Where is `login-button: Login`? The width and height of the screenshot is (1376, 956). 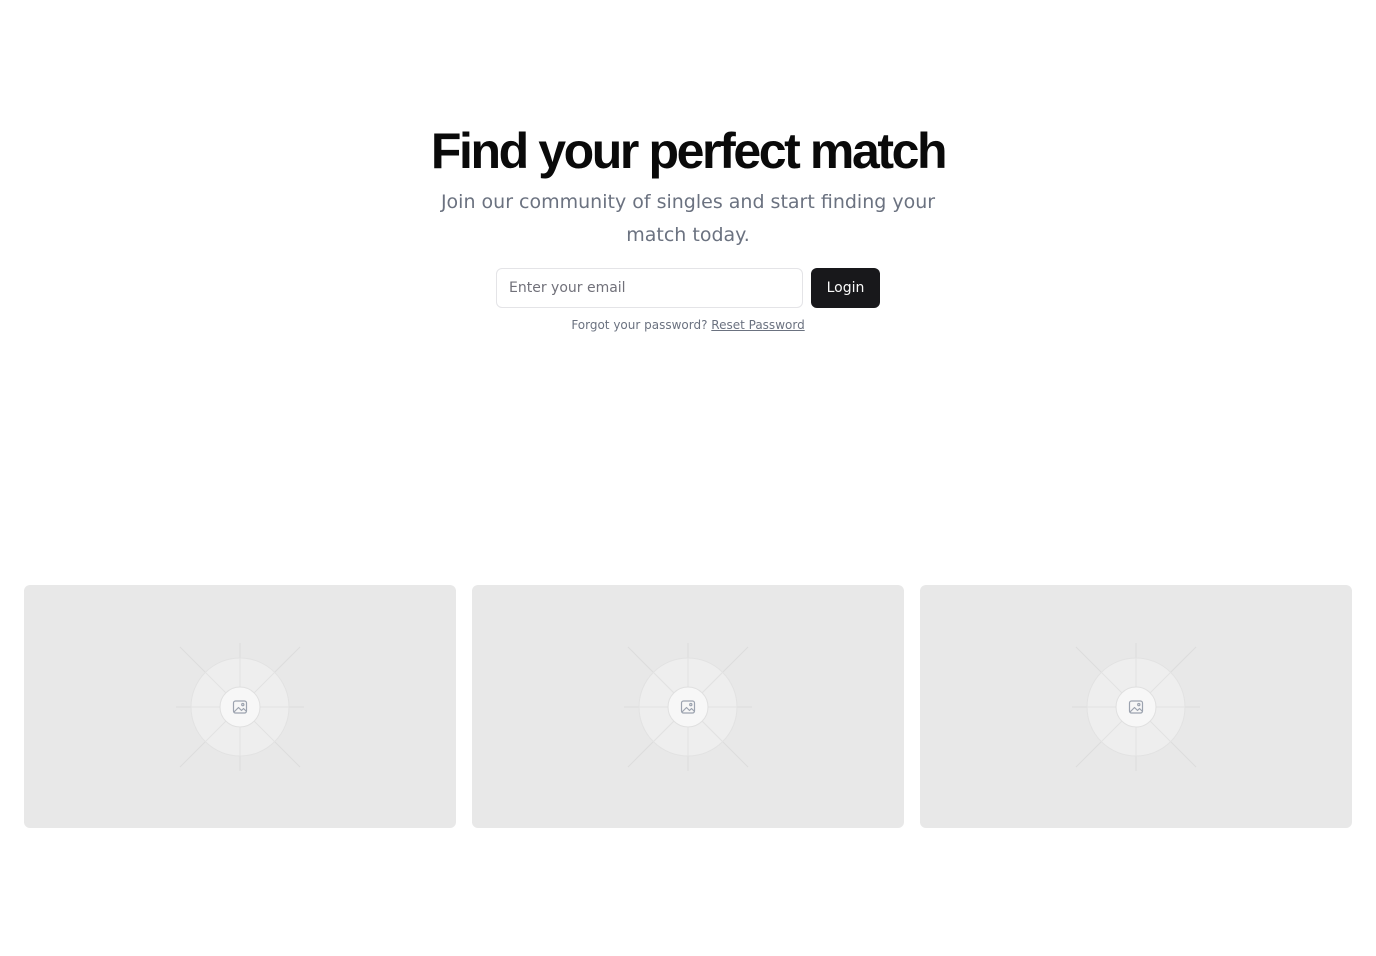 login-button: Login is located at coordinates (845, 288).